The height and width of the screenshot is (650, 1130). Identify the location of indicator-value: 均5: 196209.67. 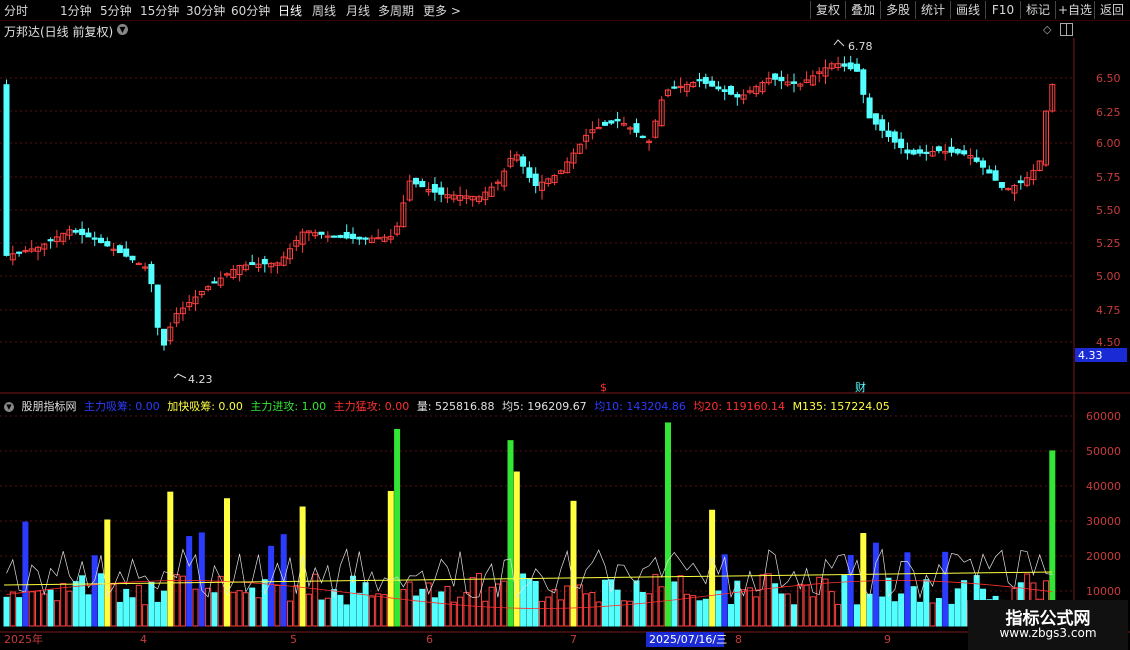
(544, 406).